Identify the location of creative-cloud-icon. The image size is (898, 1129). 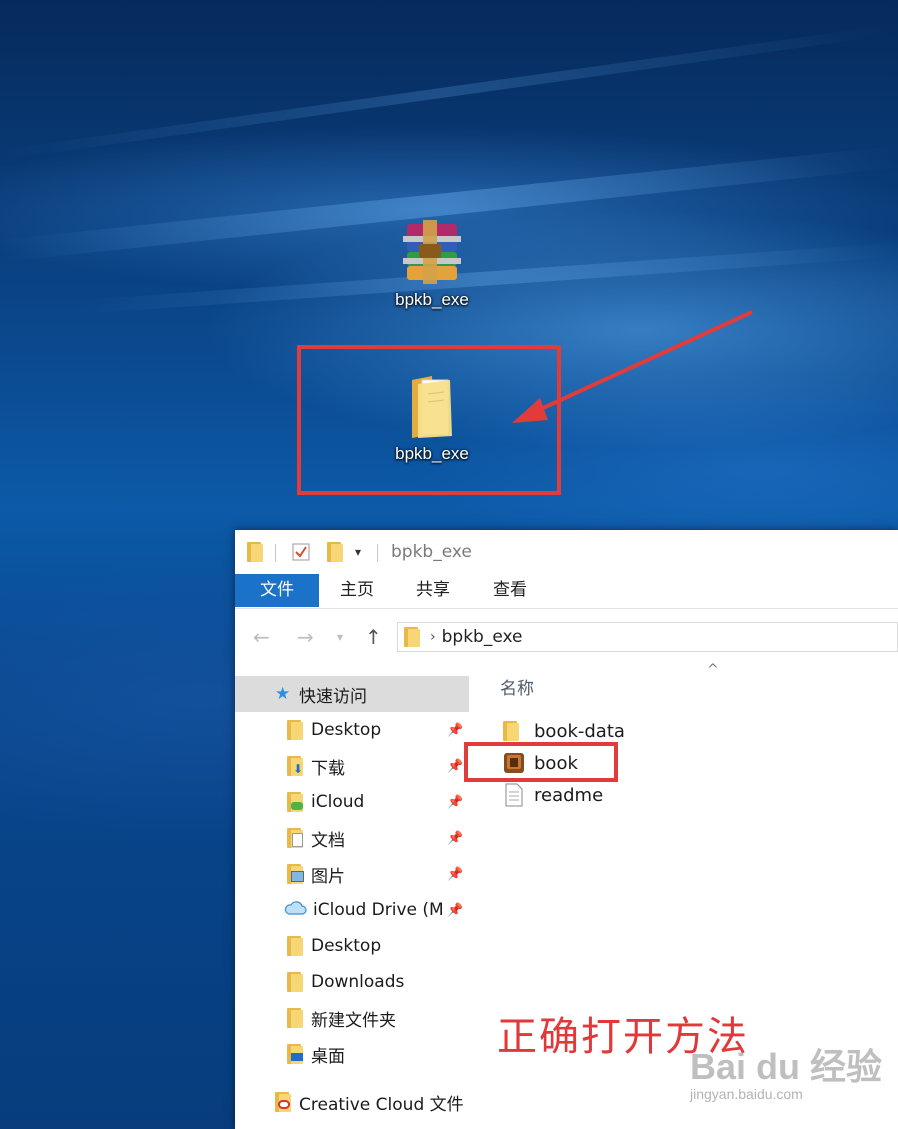
(284, 1102).